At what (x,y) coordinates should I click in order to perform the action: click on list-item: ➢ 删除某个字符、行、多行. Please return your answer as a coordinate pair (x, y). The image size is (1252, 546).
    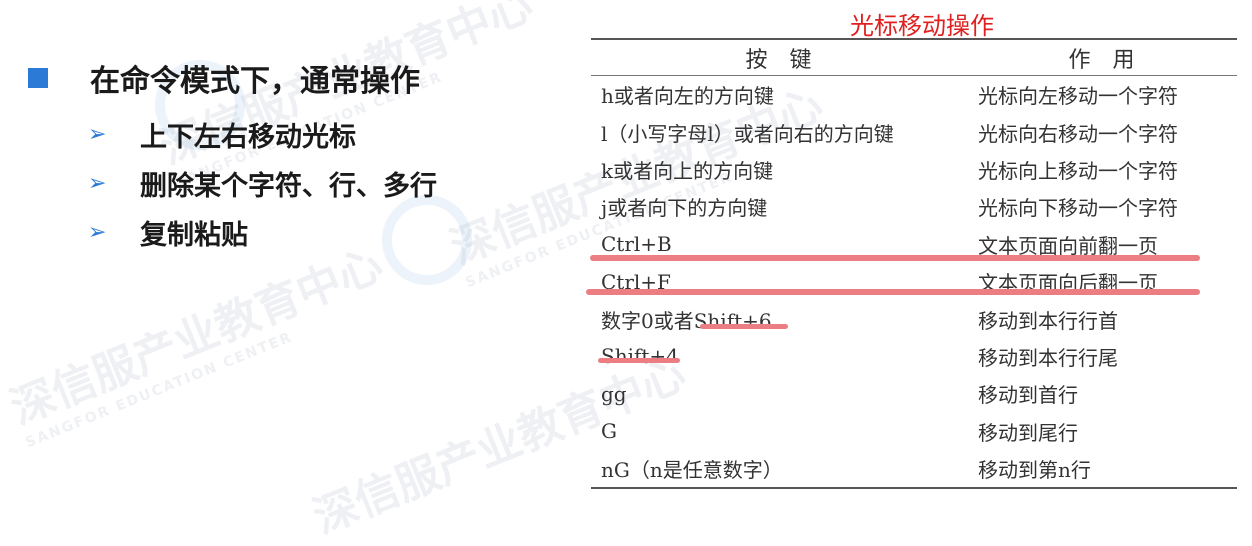
    Looking at the image, I should click on (262, 183).